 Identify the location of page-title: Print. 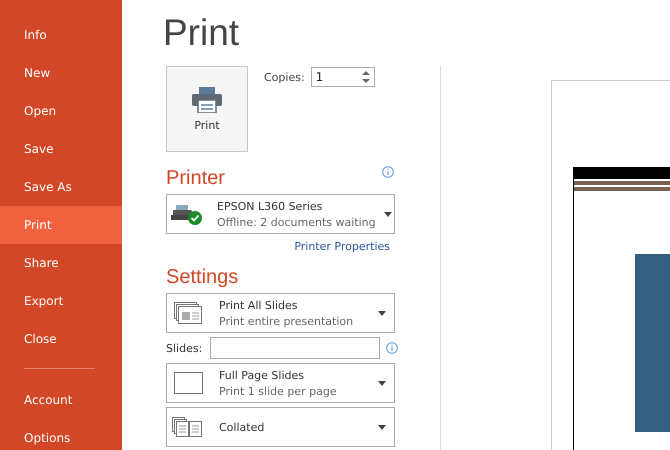
(201, 33).